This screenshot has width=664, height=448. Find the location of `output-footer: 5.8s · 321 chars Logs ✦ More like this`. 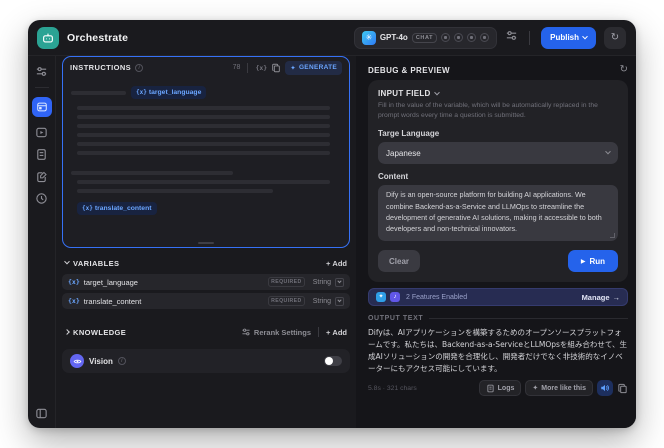

output-footer: 5.8s · 321 chars Logs ✦ More like this is located at coordinates (498, 388).